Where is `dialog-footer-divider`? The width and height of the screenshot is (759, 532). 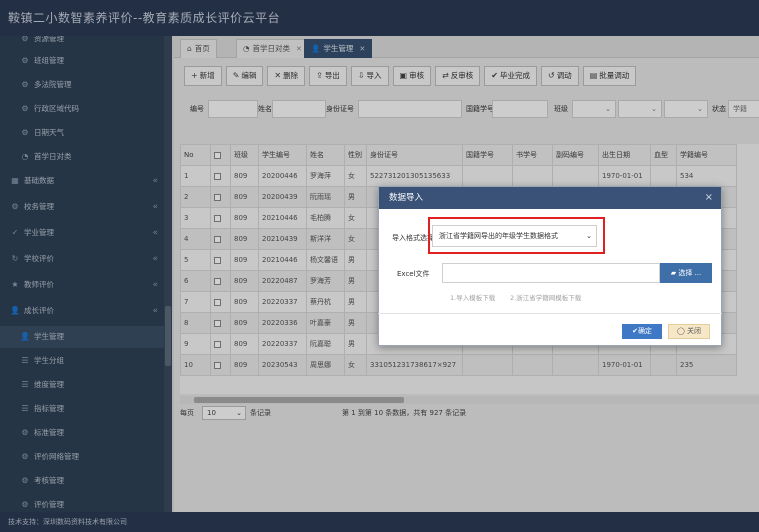 dialog-footer-divider is located at coordinates (550, 313).